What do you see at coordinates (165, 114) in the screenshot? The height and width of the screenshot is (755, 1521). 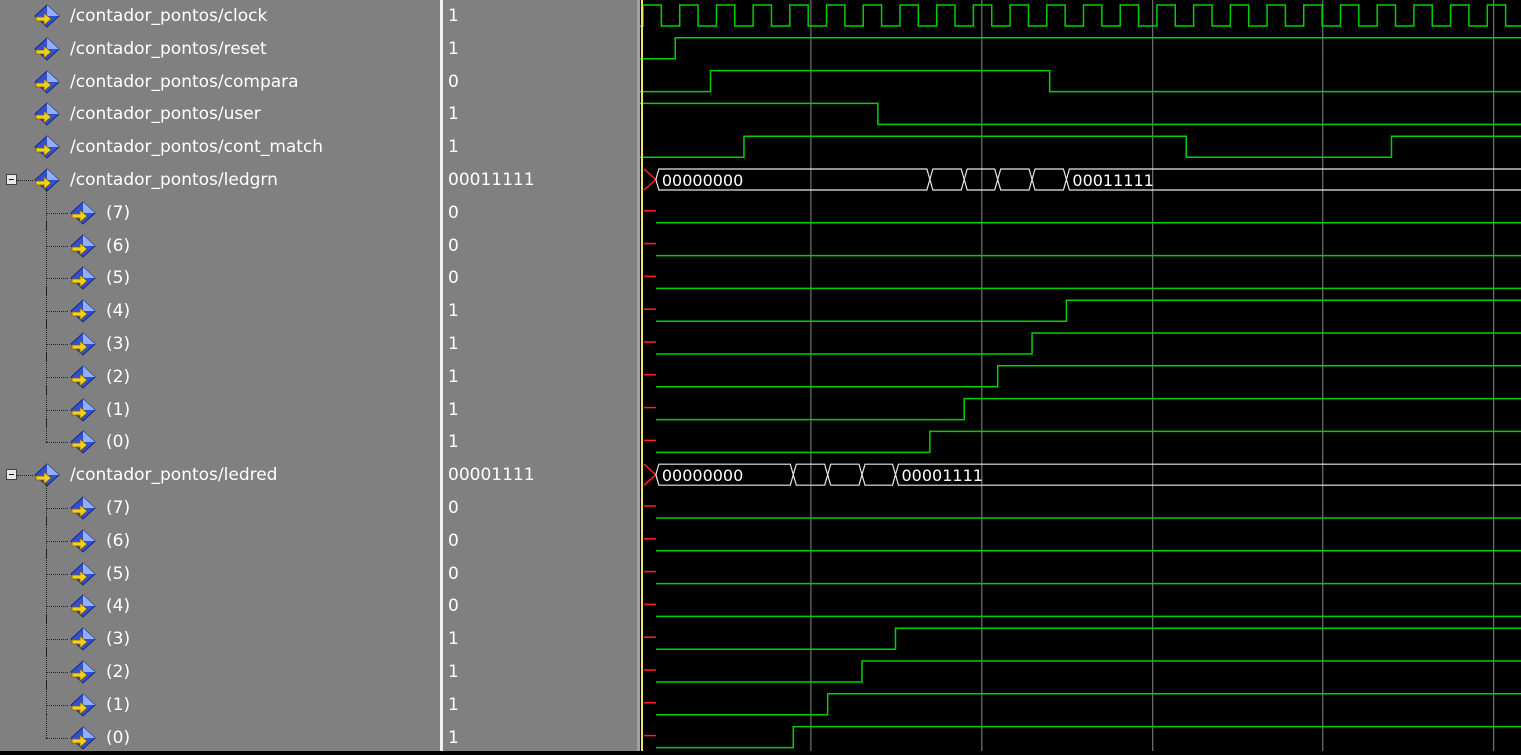 I see `signal-name: /contador_pontos/user` at bounding box center [165, 114].